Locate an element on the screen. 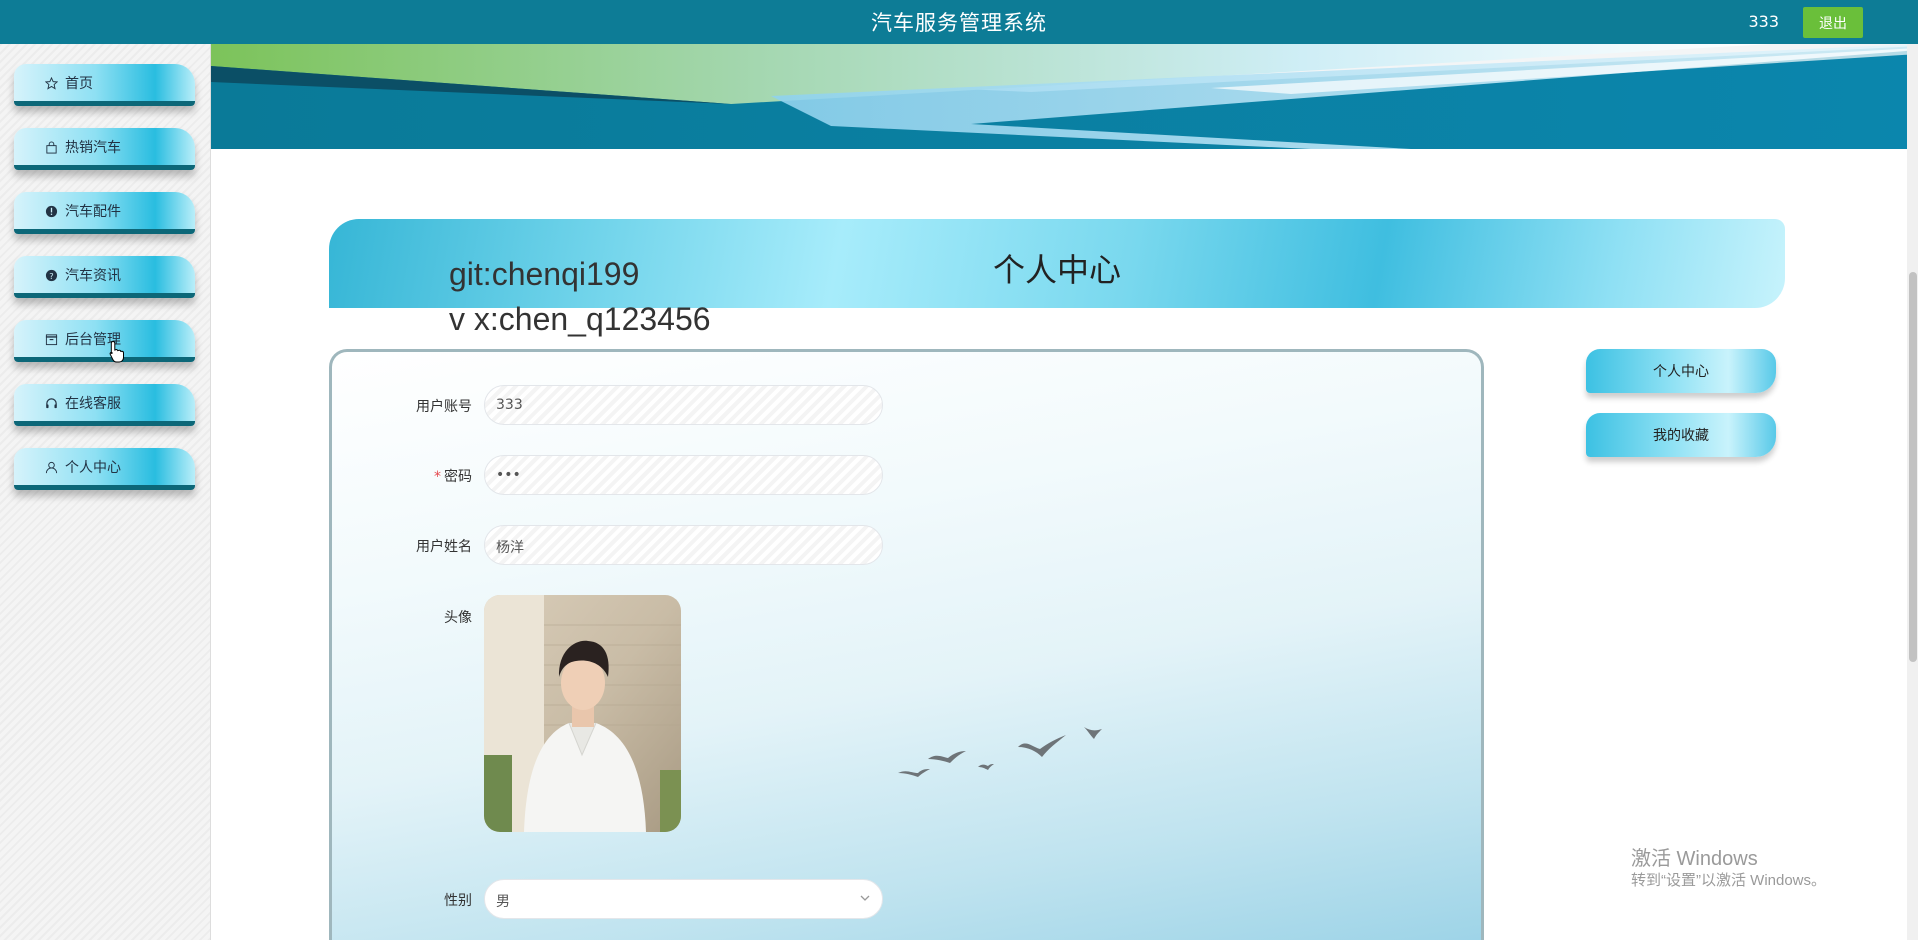 The height and width of the screenshot is (940, 1918). account-row: 用户账号 333 is located at coordinates (906, 405).